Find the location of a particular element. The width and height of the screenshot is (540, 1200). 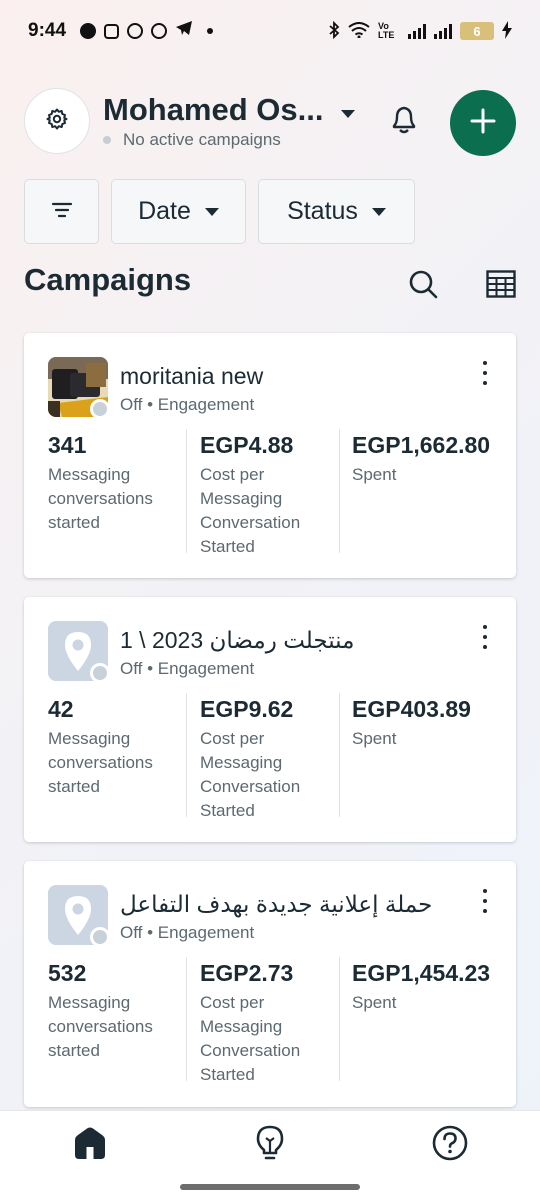

spent-metric: EGP1,662.80 Spent is located at coordinates (424, 458).